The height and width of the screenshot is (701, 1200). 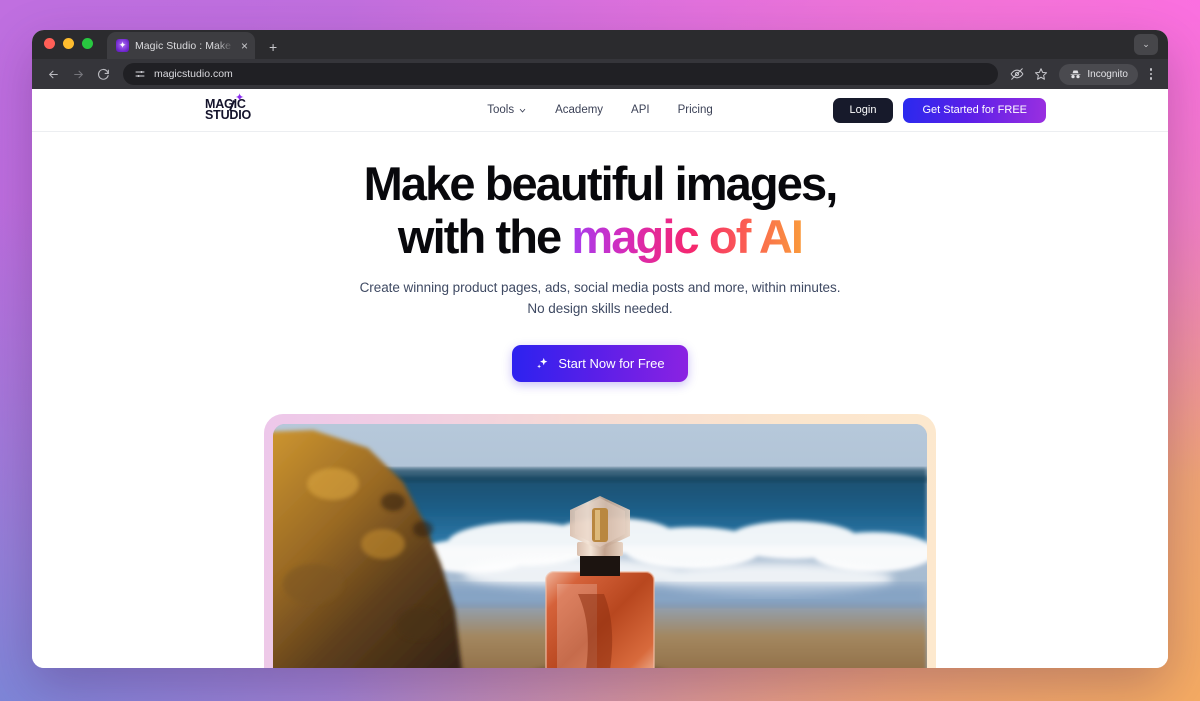 I want to click on close-tab-button: ×, so click(x=244, y=46).